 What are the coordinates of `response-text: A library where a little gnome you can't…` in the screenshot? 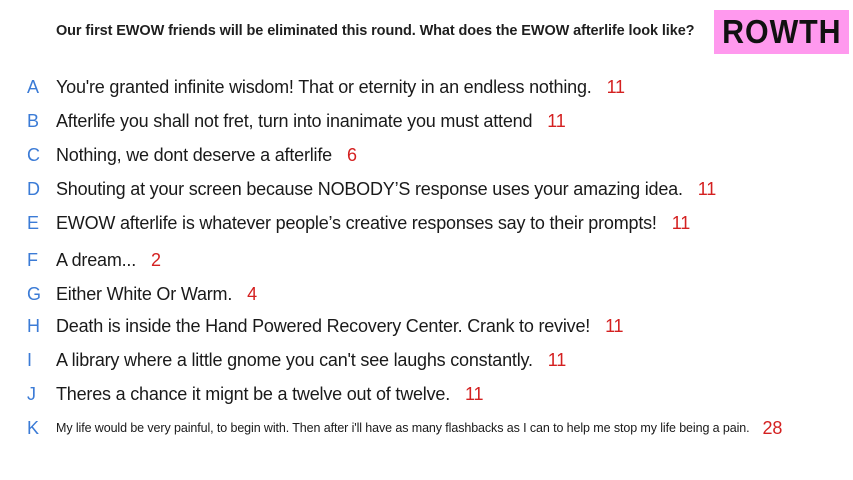 It's located at (294, 359).